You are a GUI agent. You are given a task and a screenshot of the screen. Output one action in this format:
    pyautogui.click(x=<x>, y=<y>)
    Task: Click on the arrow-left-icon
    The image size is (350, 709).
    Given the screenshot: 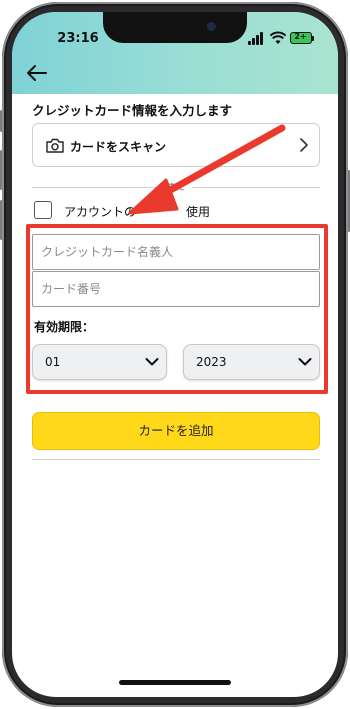 What is the action you would take?
    pyautogui.click(x=37, y=73)
    